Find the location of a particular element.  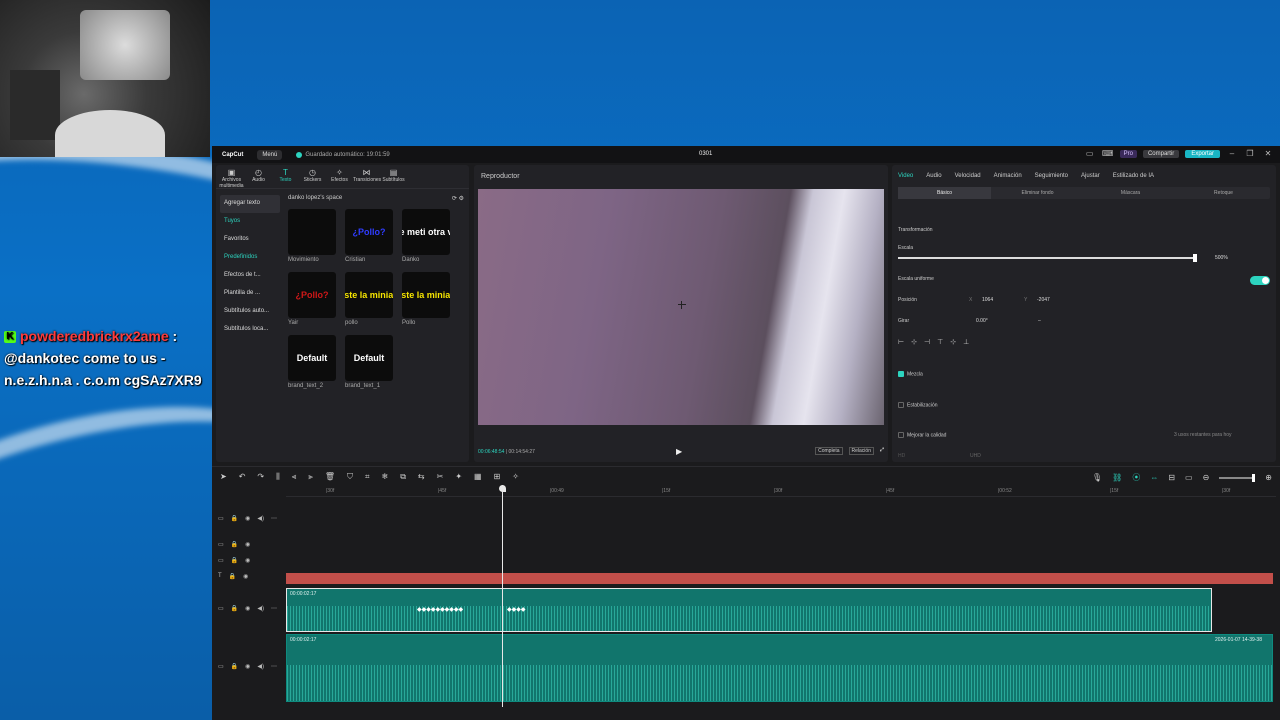

align-middle-icon: ⊹ is located at coordinates (953, 342).